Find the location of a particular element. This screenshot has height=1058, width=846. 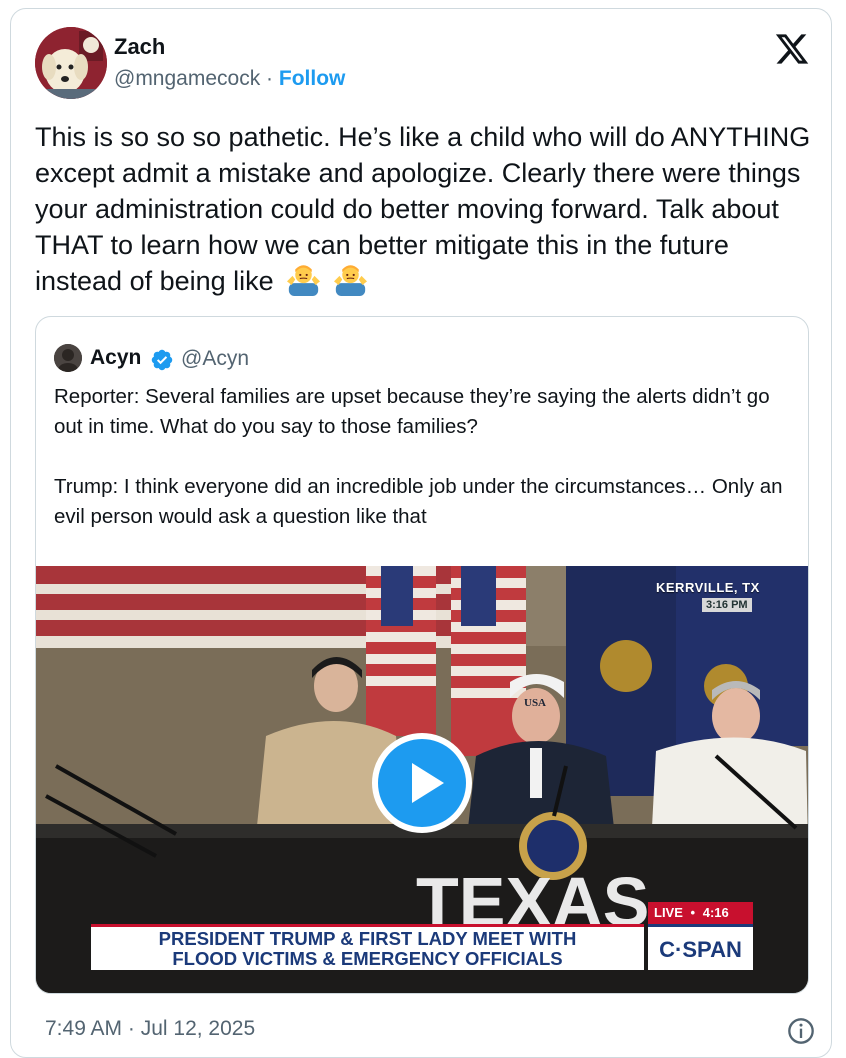

author-avatar is located at coordinates (71, 63).